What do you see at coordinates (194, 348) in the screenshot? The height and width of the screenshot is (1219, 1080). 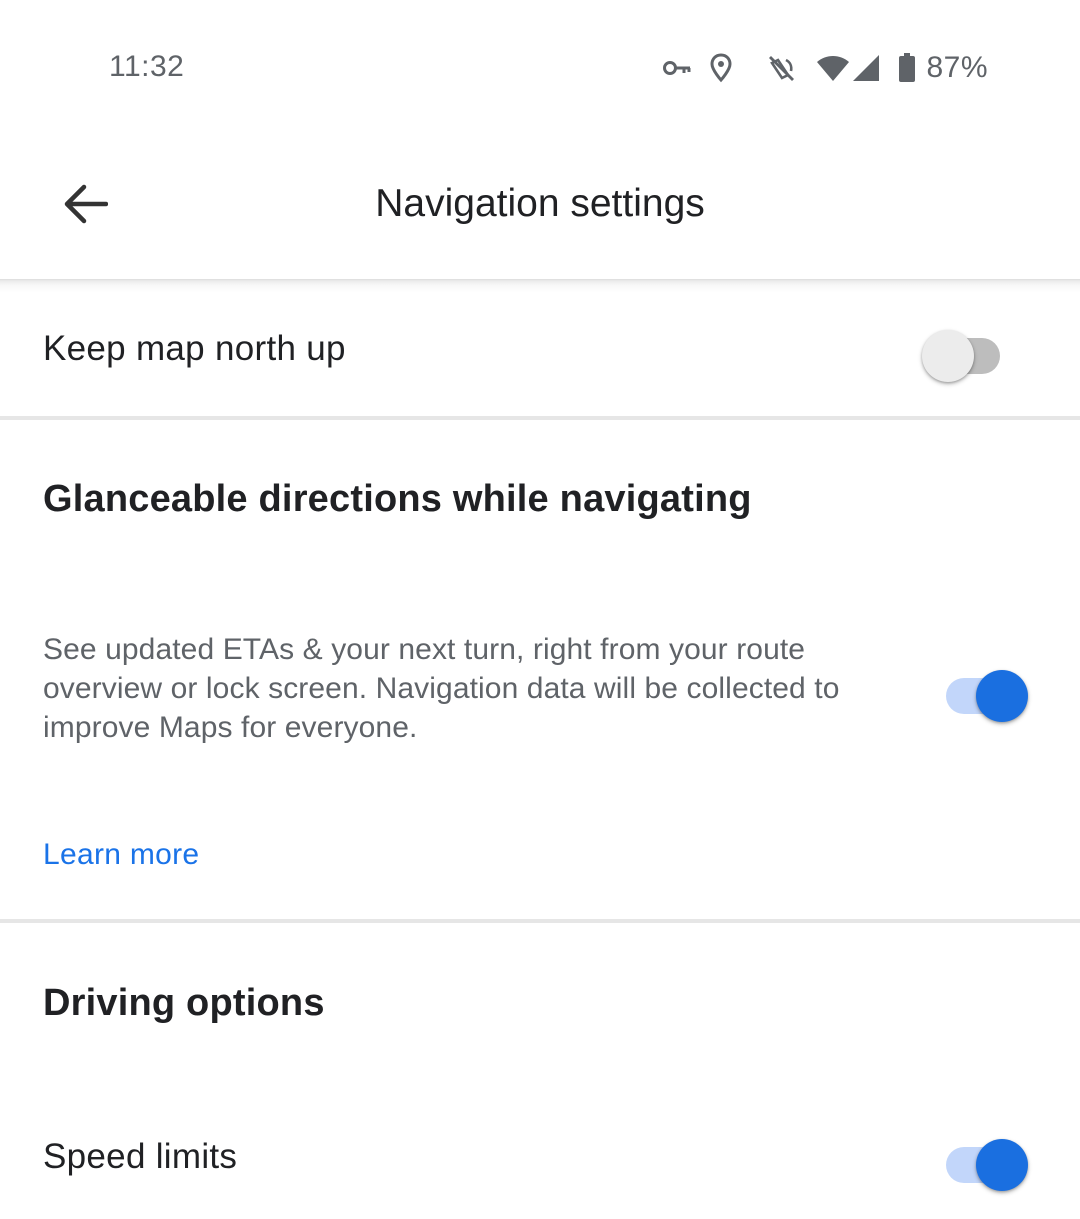 I see `keep-north-up-label: Keep map north up` at bounding box center [194, 348].